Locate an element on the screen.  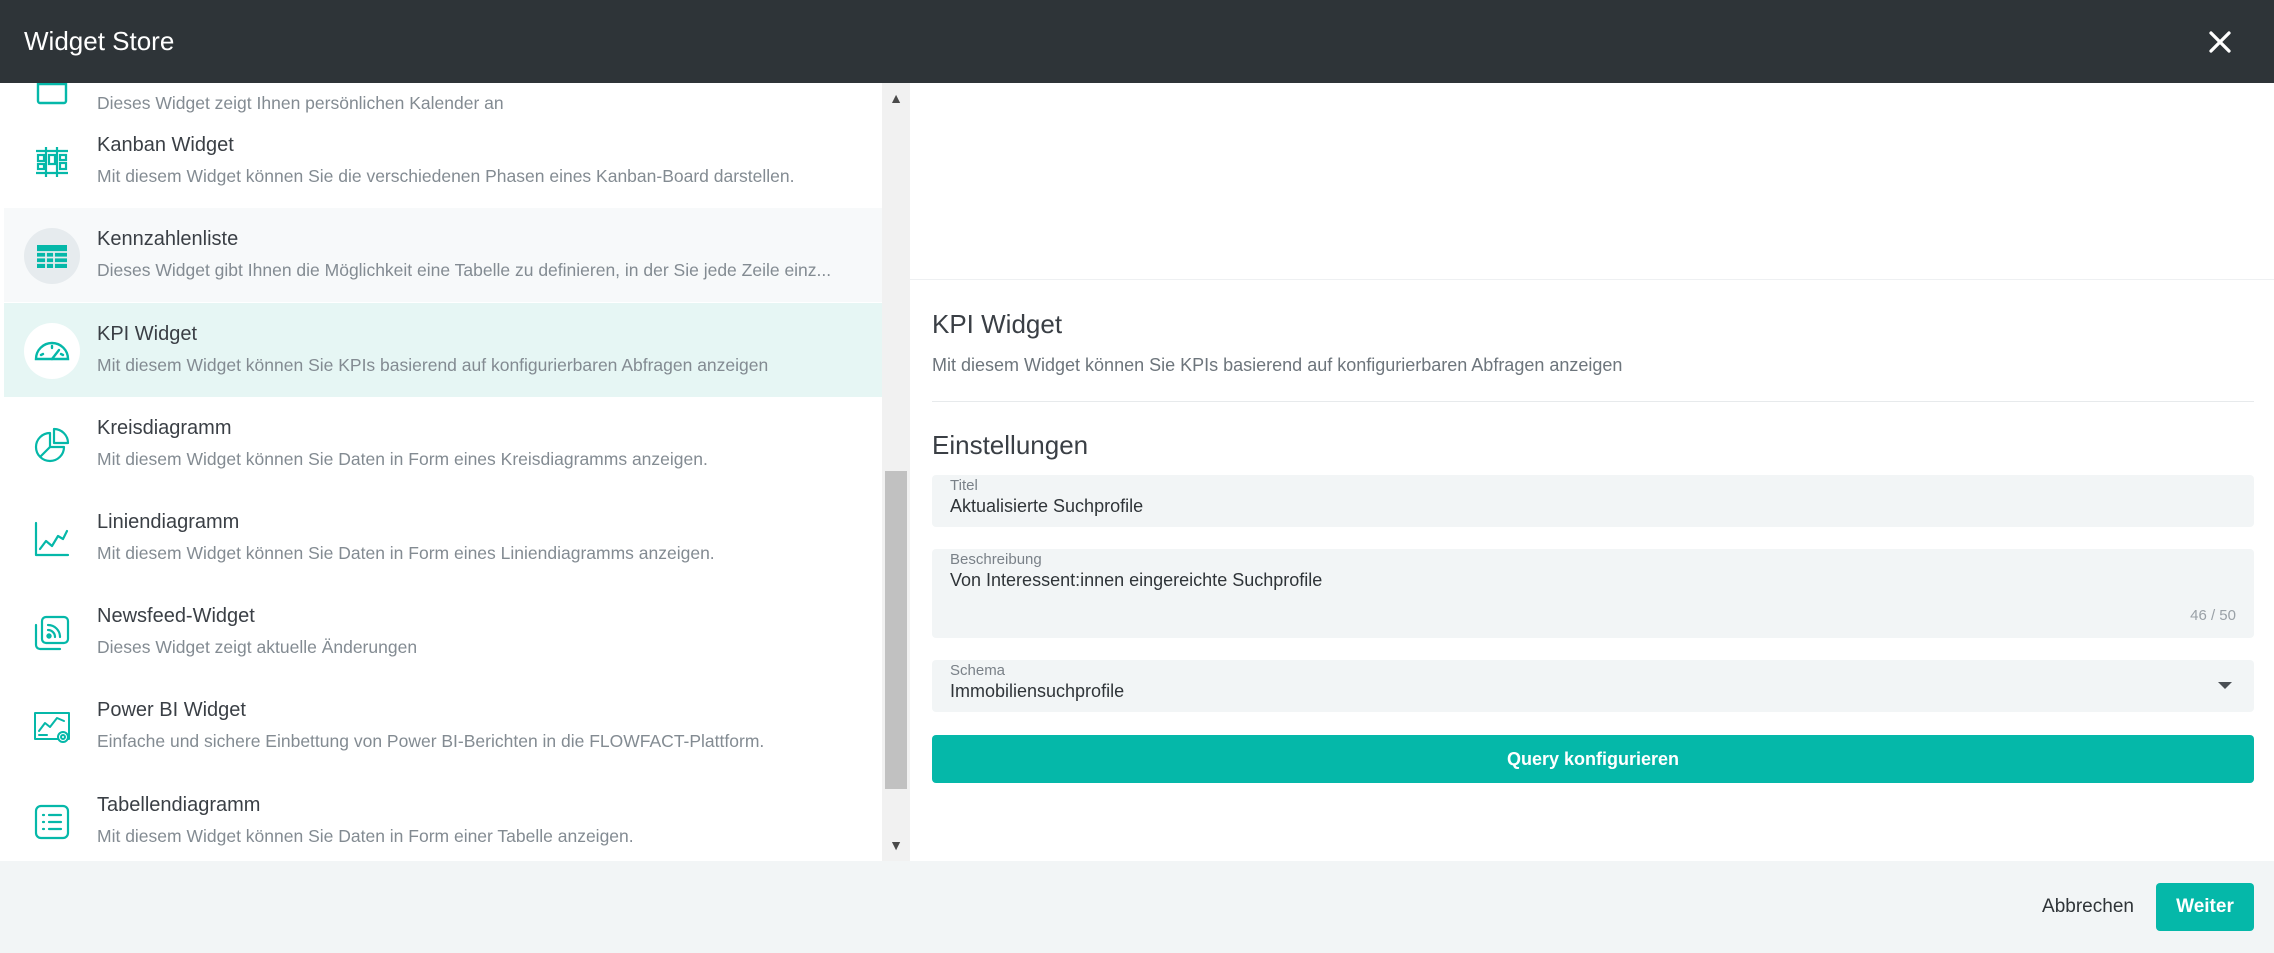
schema-select: Schema Immobiliensuchprofile is located at coordinates (1593, 686).